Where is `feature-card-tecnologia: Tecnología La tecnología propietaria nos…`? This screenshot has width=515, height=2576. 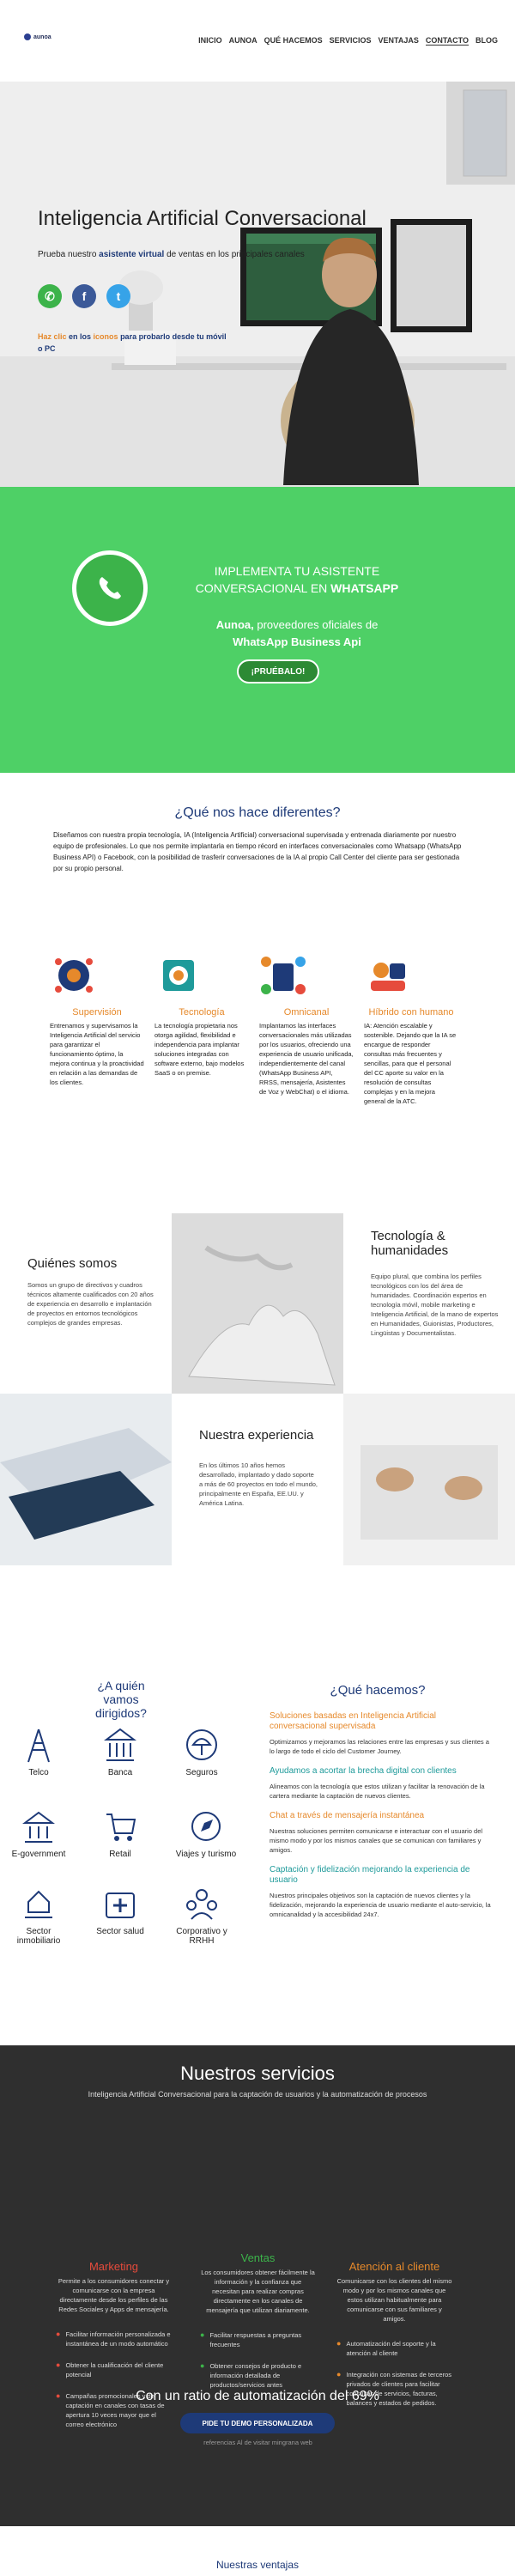
feature-card-tecnologia: Tecnología La tecnología propietaria nos… is located at coordinates (201, 1014).